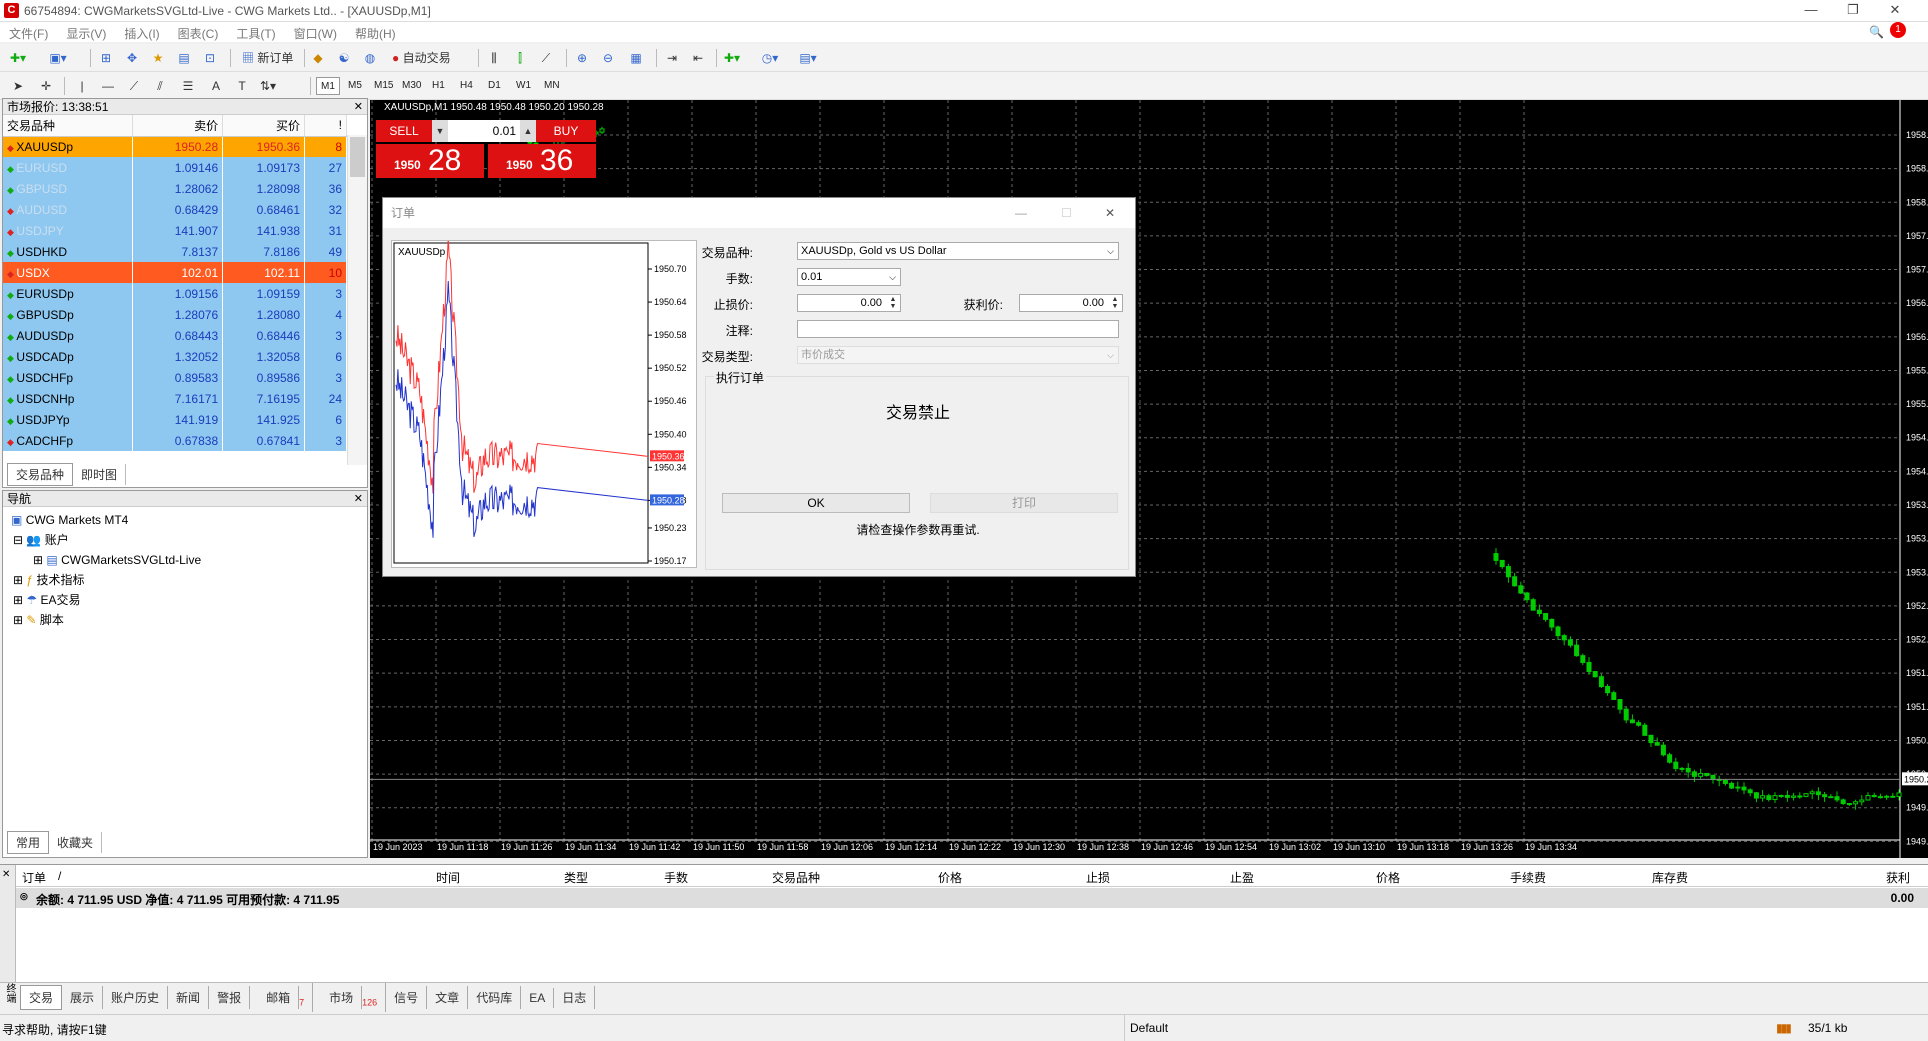 This screenshot has height=1041, width=1928. Describe the element at coordinates (582, 58) in the screenshot. I see `zoom-in-icon: ⊕` at that location.